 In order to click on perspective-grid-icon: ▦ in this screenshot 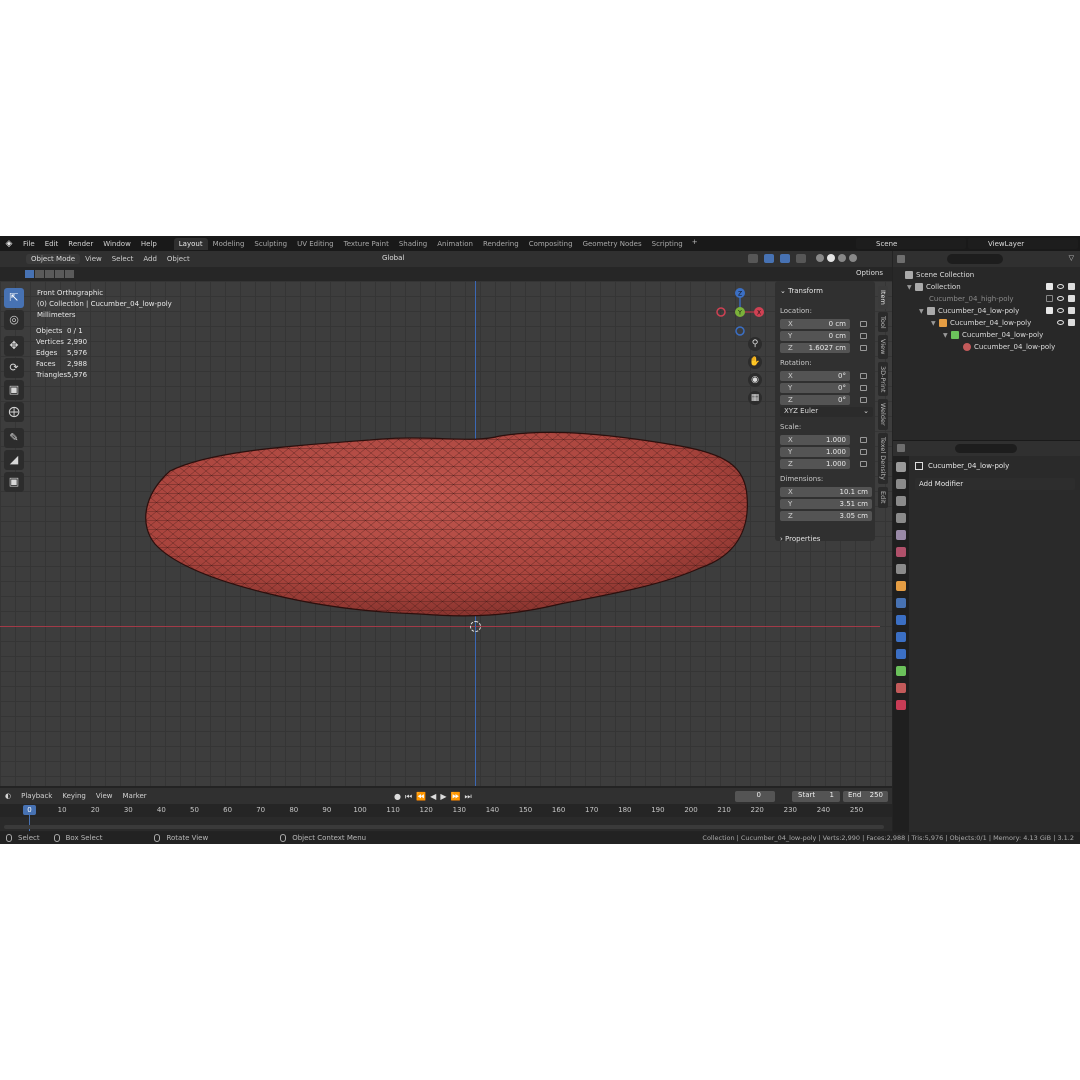, I will do `click(755, 398)`.